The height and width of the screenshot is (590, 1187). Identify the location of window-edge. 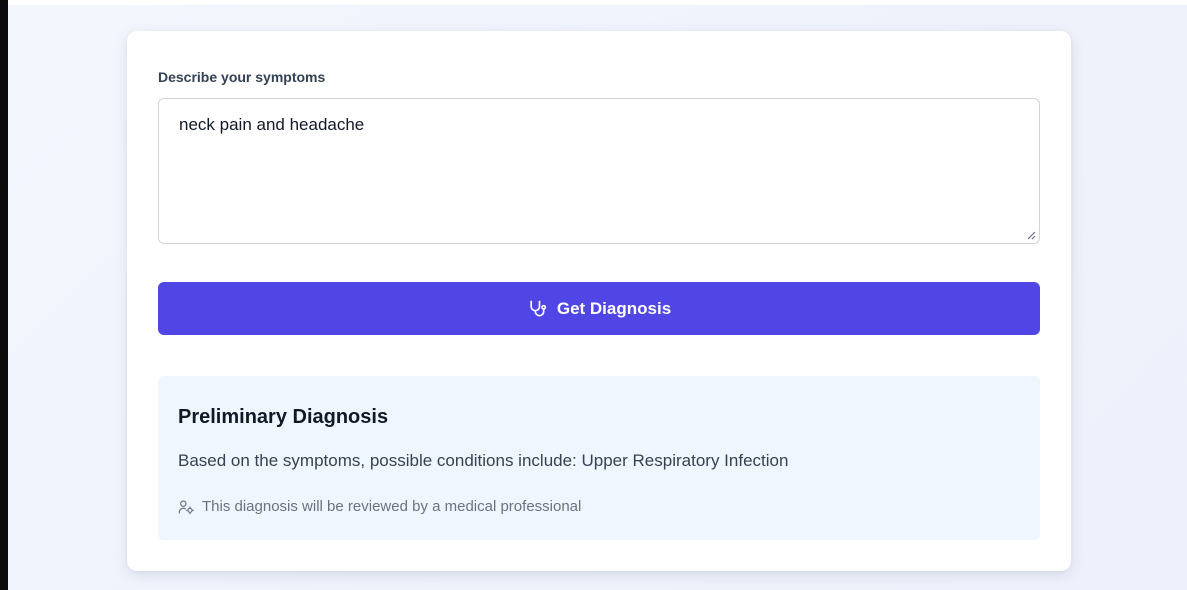
(4, 295).